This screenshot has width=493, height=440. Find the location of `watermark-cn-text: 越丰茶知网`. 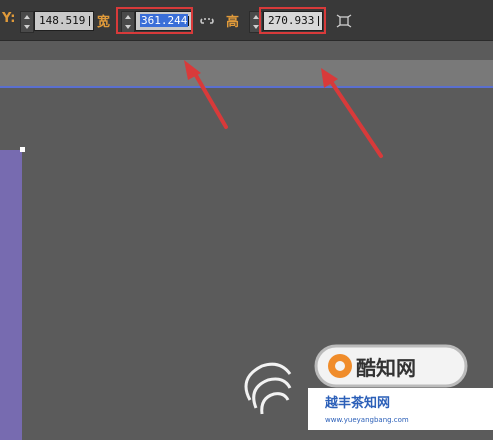

watermark-cn-text: 越丰茶知网 is located at coordinates (357, 403).